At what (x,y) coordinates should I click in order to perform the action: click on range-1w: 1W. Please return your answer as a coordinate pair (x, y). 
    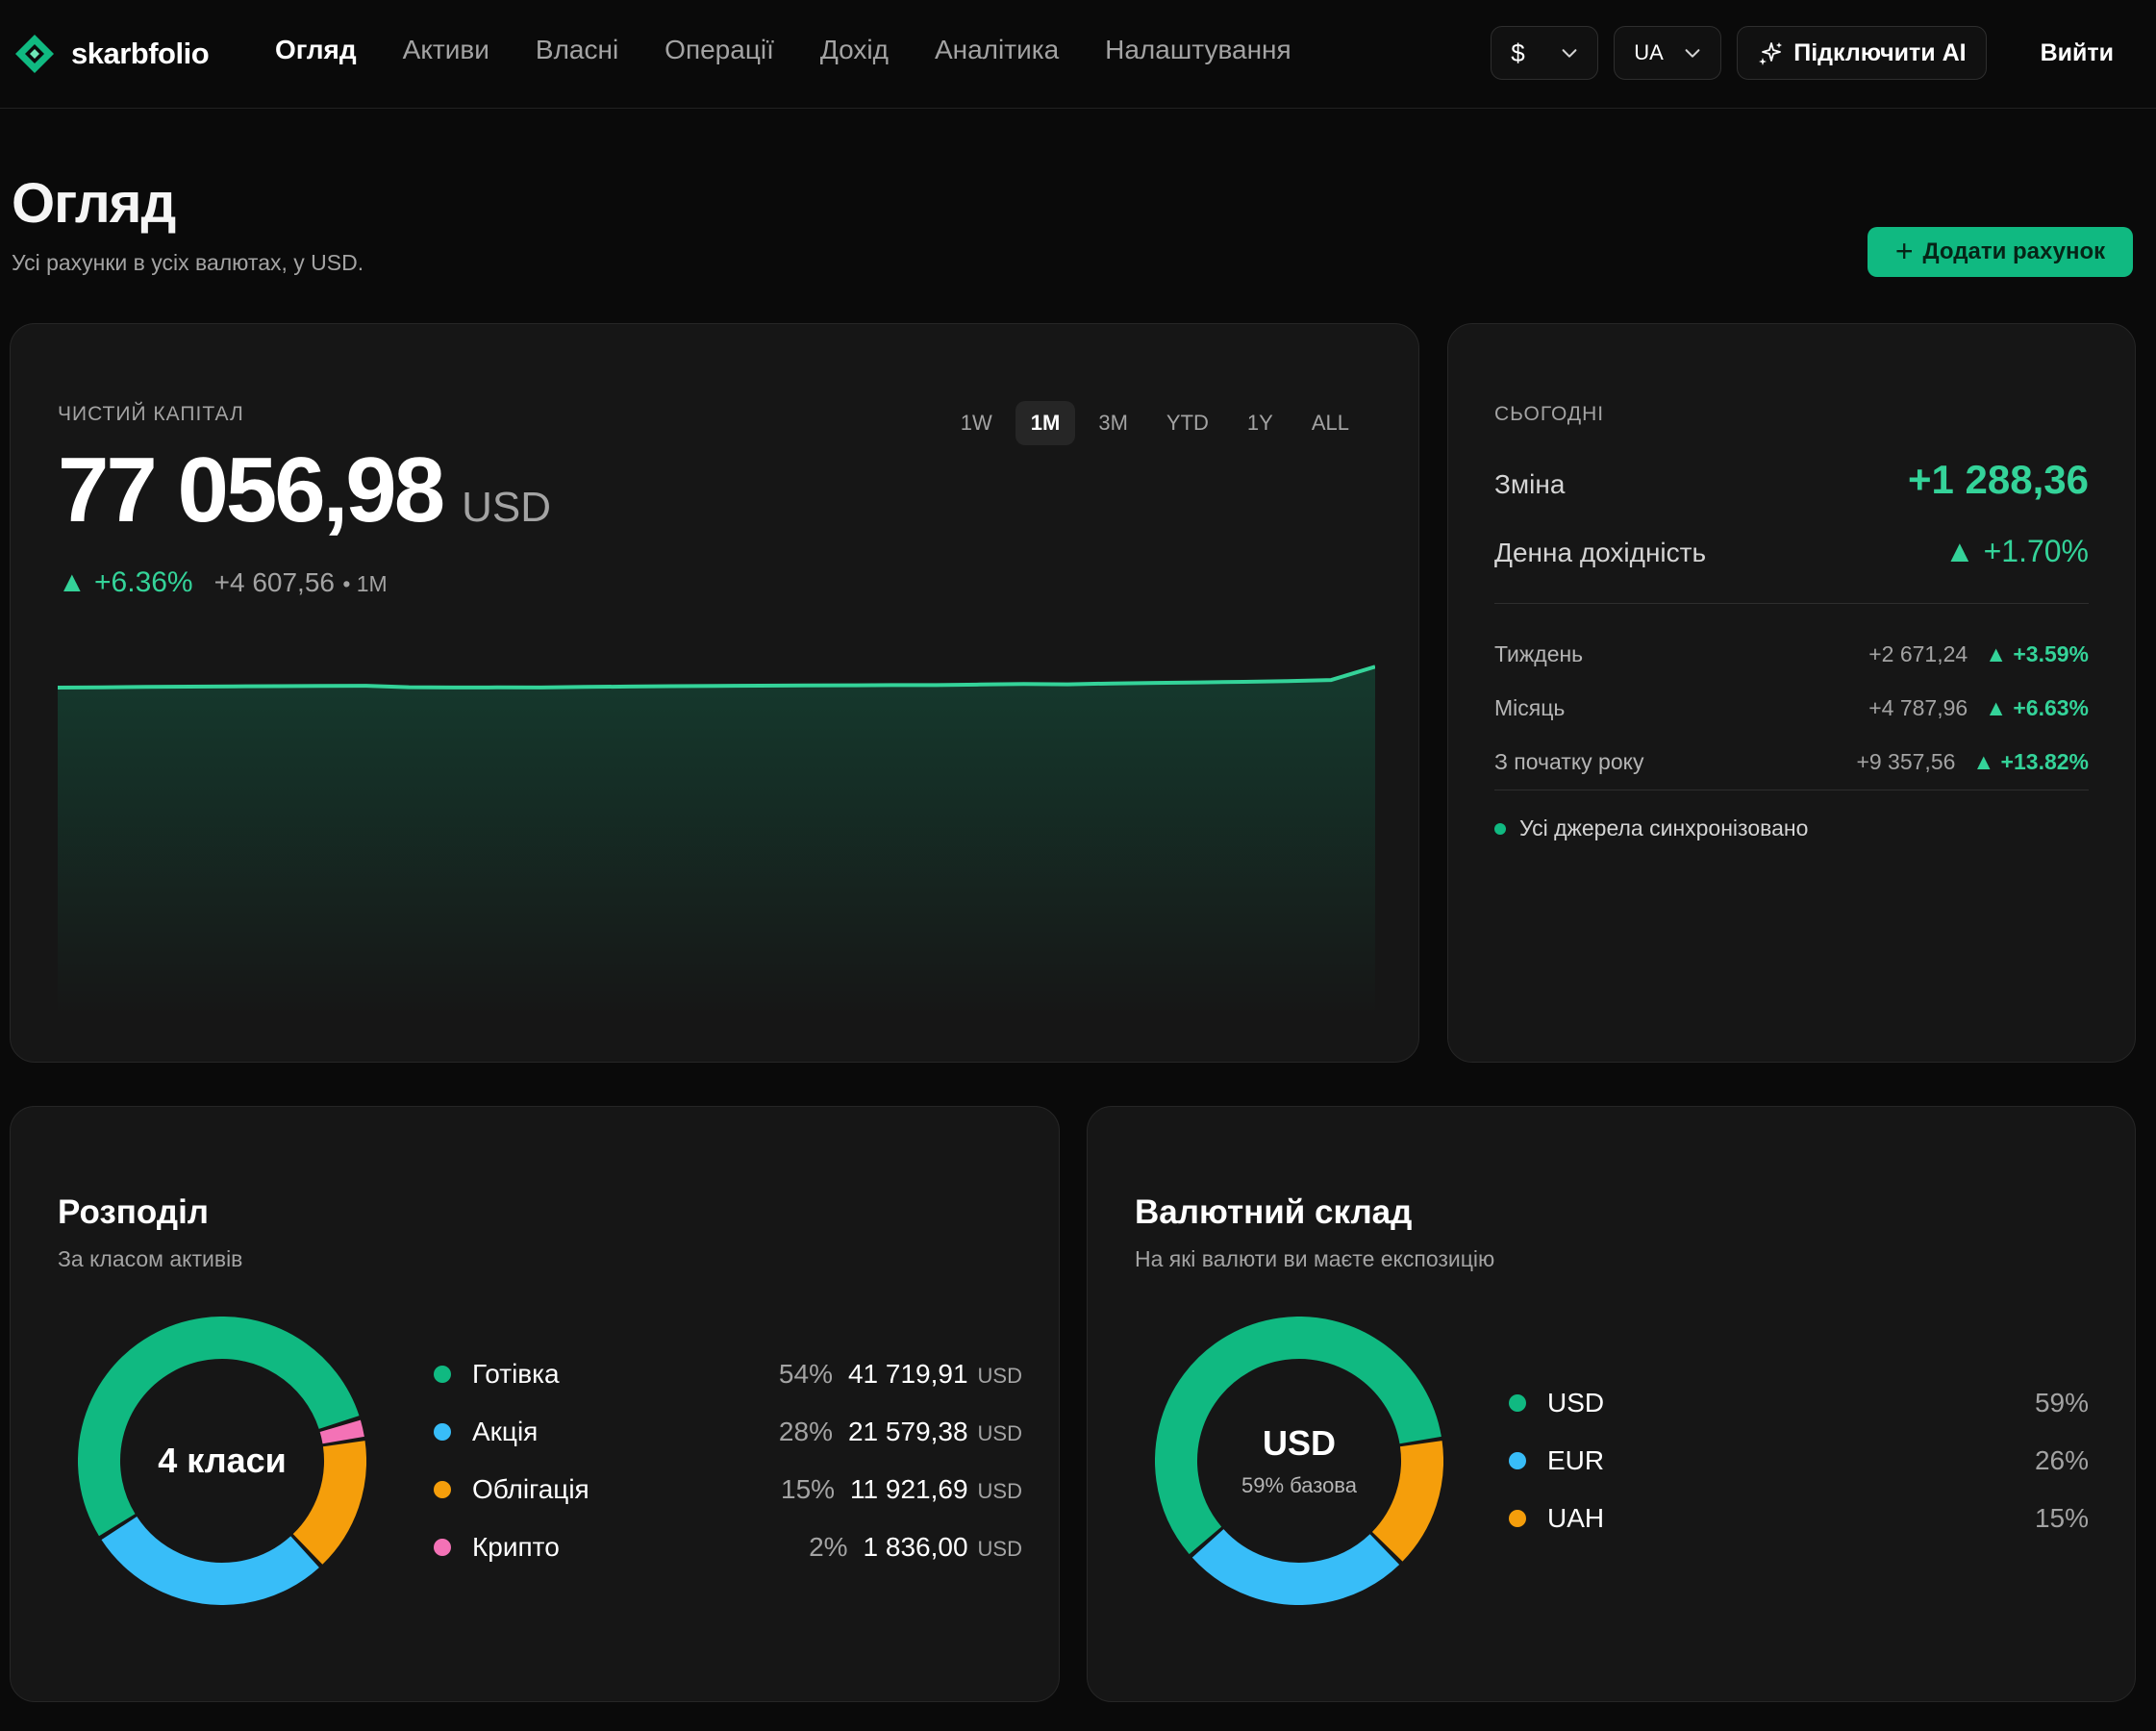
    Looking at the image, I should click on (976, 423).